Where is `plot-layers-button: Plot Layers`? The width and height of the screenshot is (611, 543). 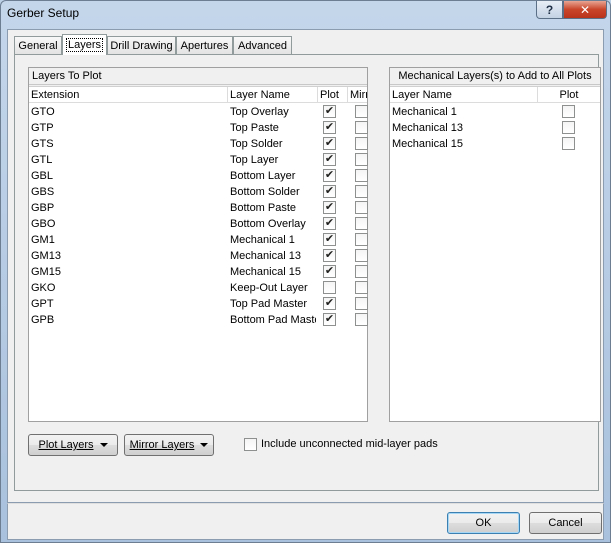
plot-layers-button: Plot Layers is located at coordinates (73, 445).